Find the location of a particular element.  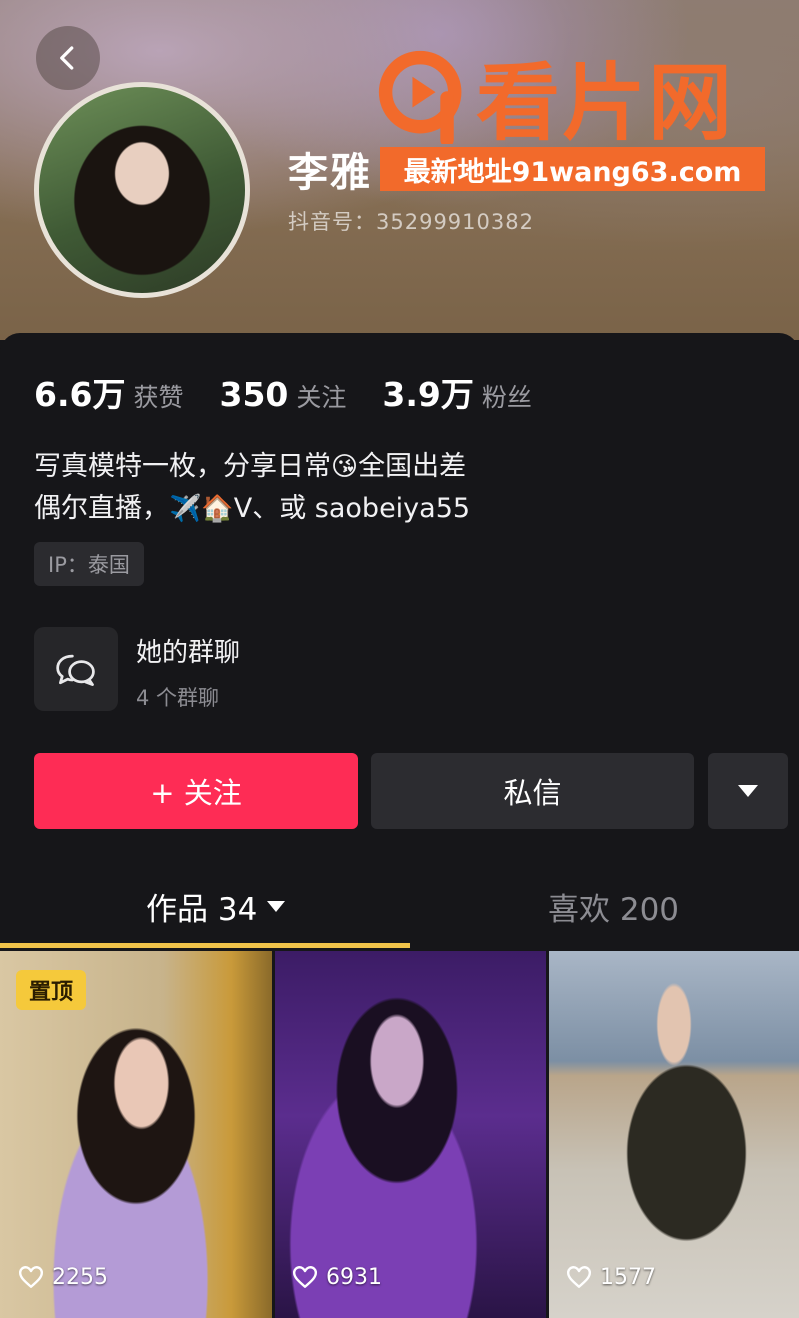

tab-active-indicator is located at coordinates (205, 945).